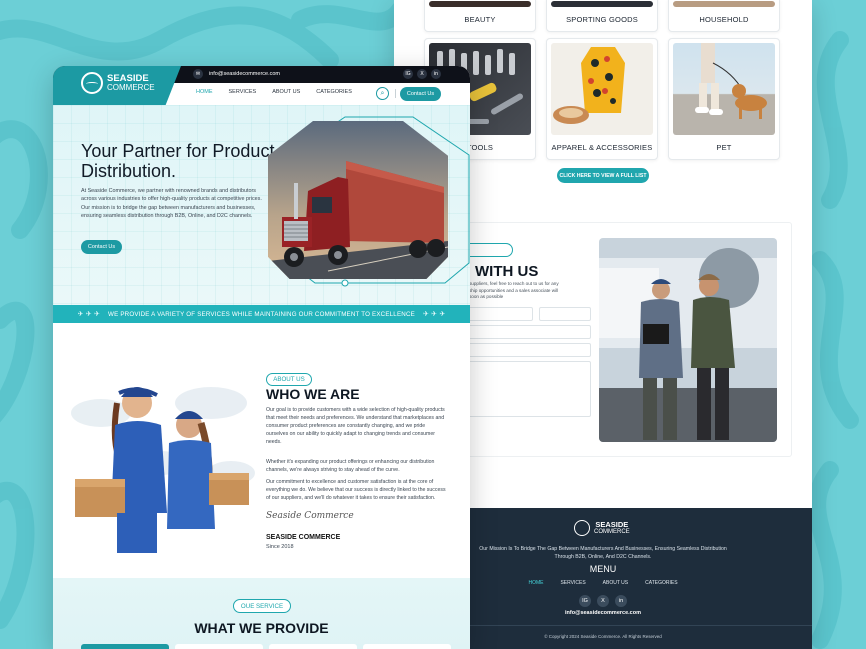 The height and width of the screenshot is (649, 866). Describe the element at coordinates (486, 297) in the screenshot. I see `contact-text-line: soon as possible` at that location.